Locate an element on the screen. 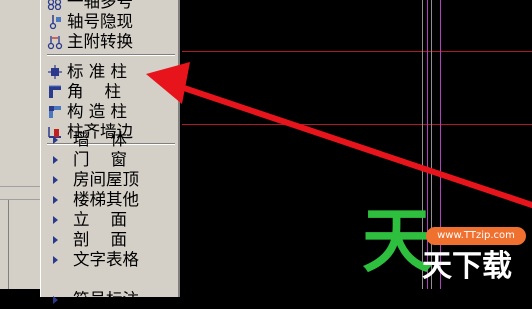 This screenshot has height=309, width=532. watermark: 天 www.TTzip.com 天下载 is located at coordinates (447, 242).